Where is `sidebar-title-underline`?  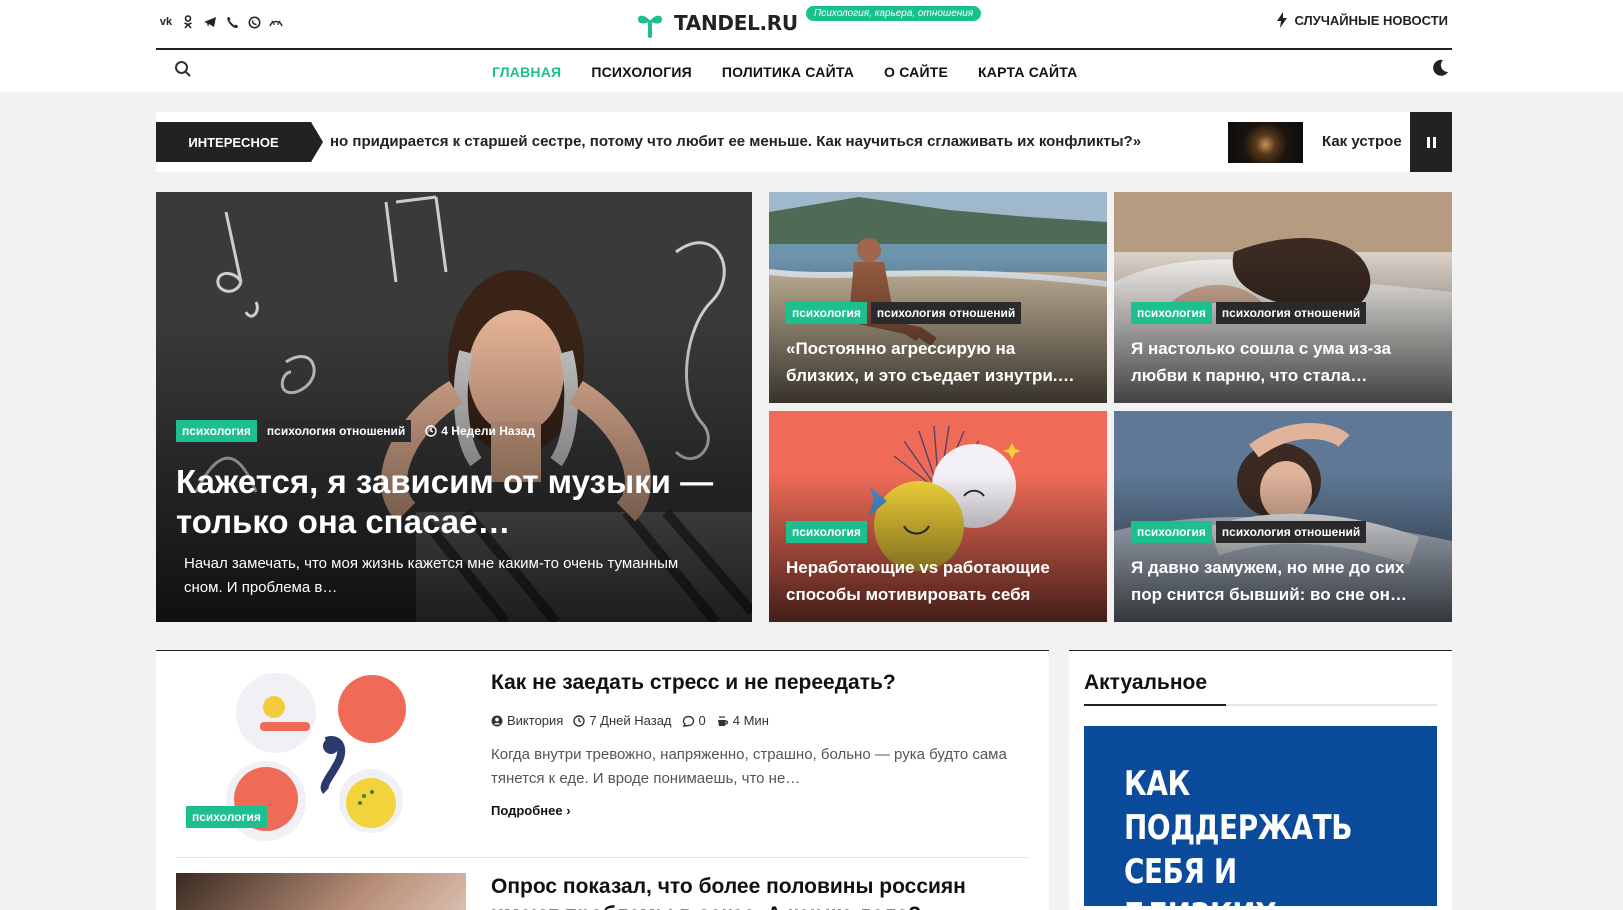
sidebar-title-underline is located at coordinates (1260, 705).